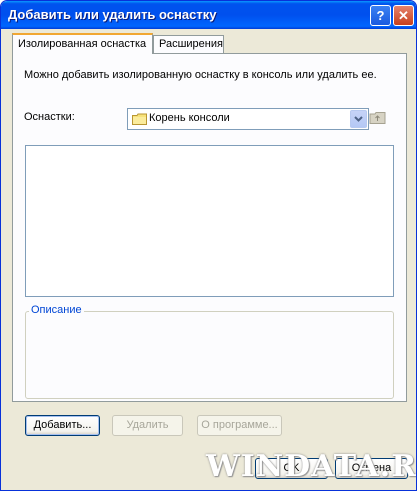 The height and width of the screenshot is (491, 417). Describe the element at coordinates (358, 119) in the screenshot. I see `chevron-down-icon` at that location.